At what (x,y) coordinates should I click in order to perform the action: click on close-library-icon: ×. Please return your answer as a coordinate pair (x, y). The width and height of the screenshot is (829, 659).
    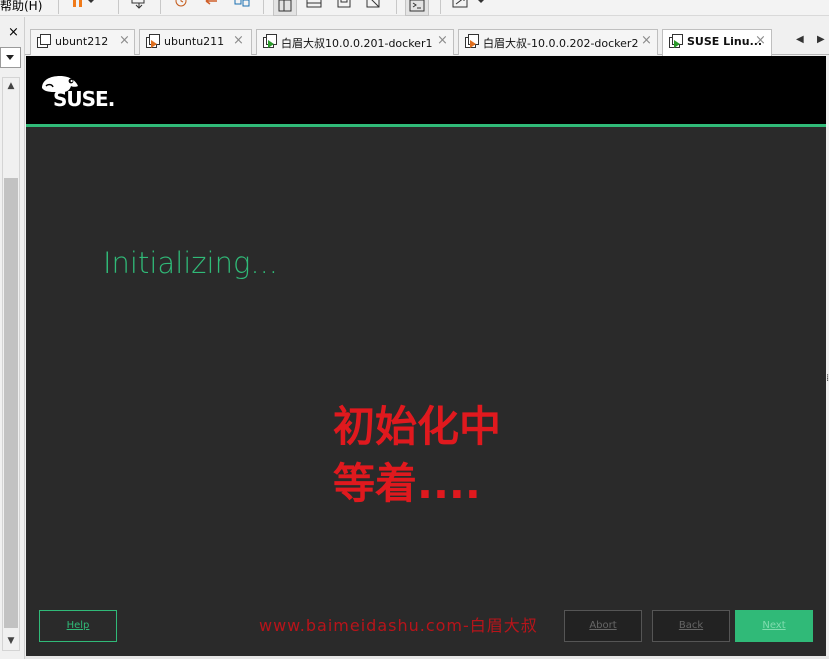
    Looking at the image, I should click on (13, 32).